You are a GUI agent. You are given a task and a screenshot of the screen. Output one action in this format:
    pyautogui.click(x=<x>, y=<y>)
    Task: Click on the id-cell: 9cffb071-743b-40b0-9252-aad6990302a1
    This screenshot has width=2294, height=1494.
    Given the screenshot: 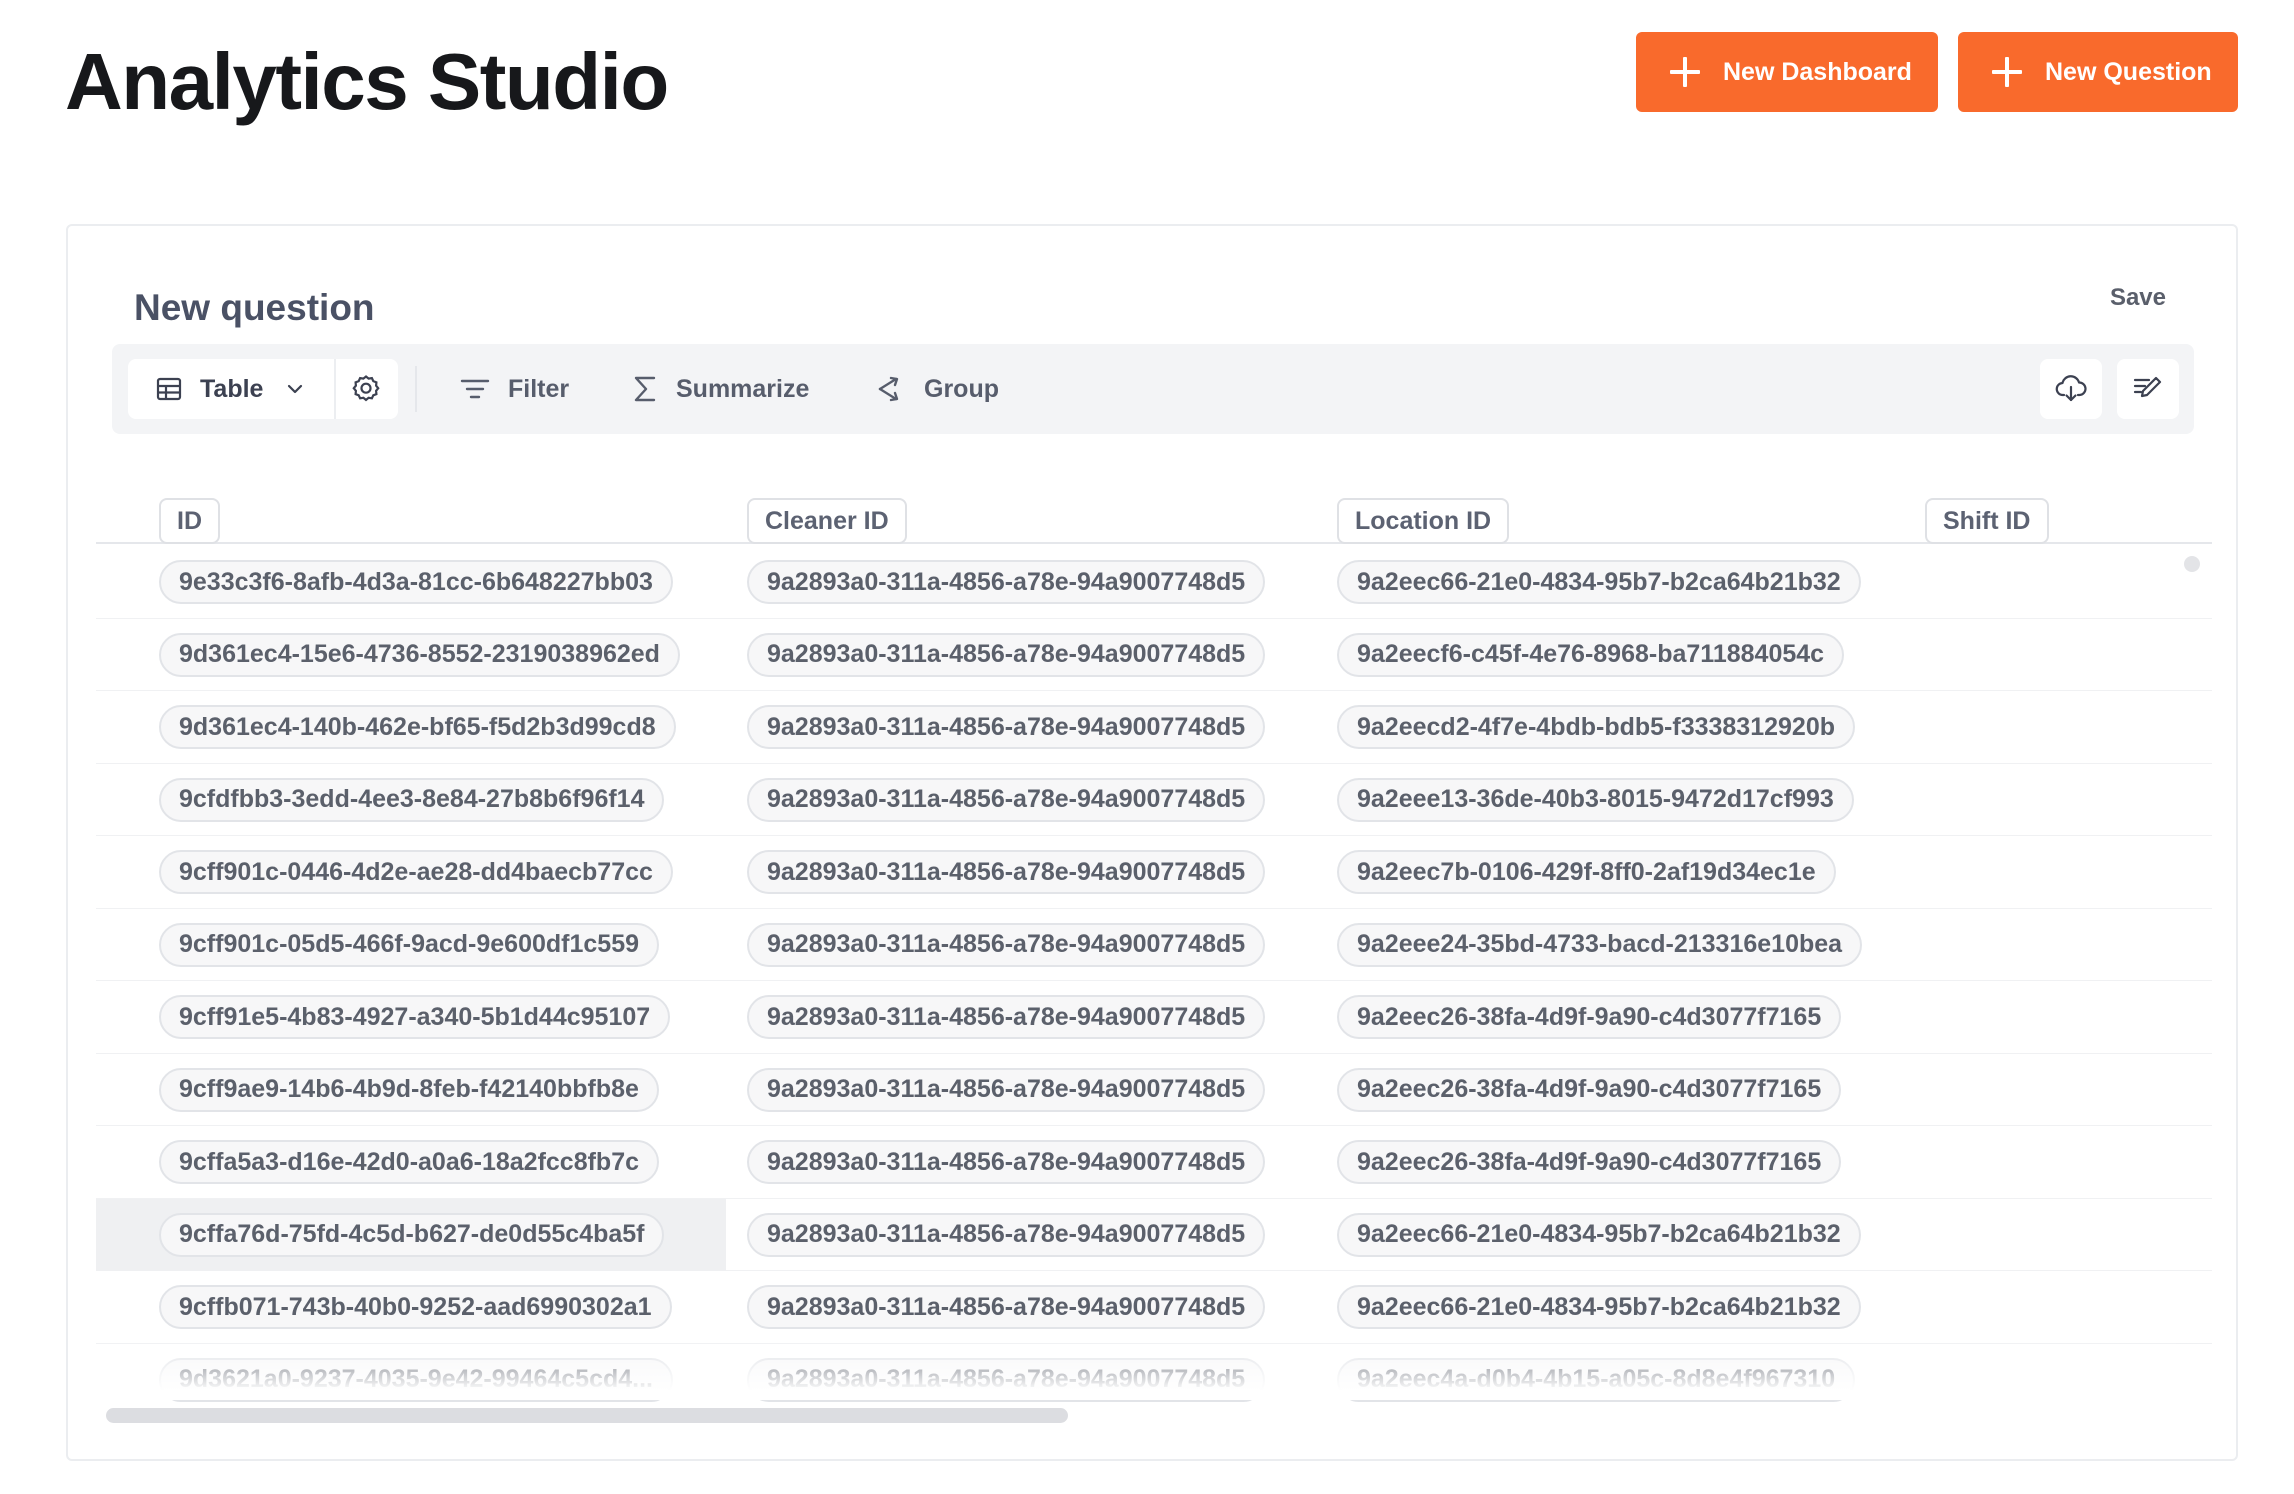 What is the action you would take?
    pyautogui.click(x=415, y=1307)
    